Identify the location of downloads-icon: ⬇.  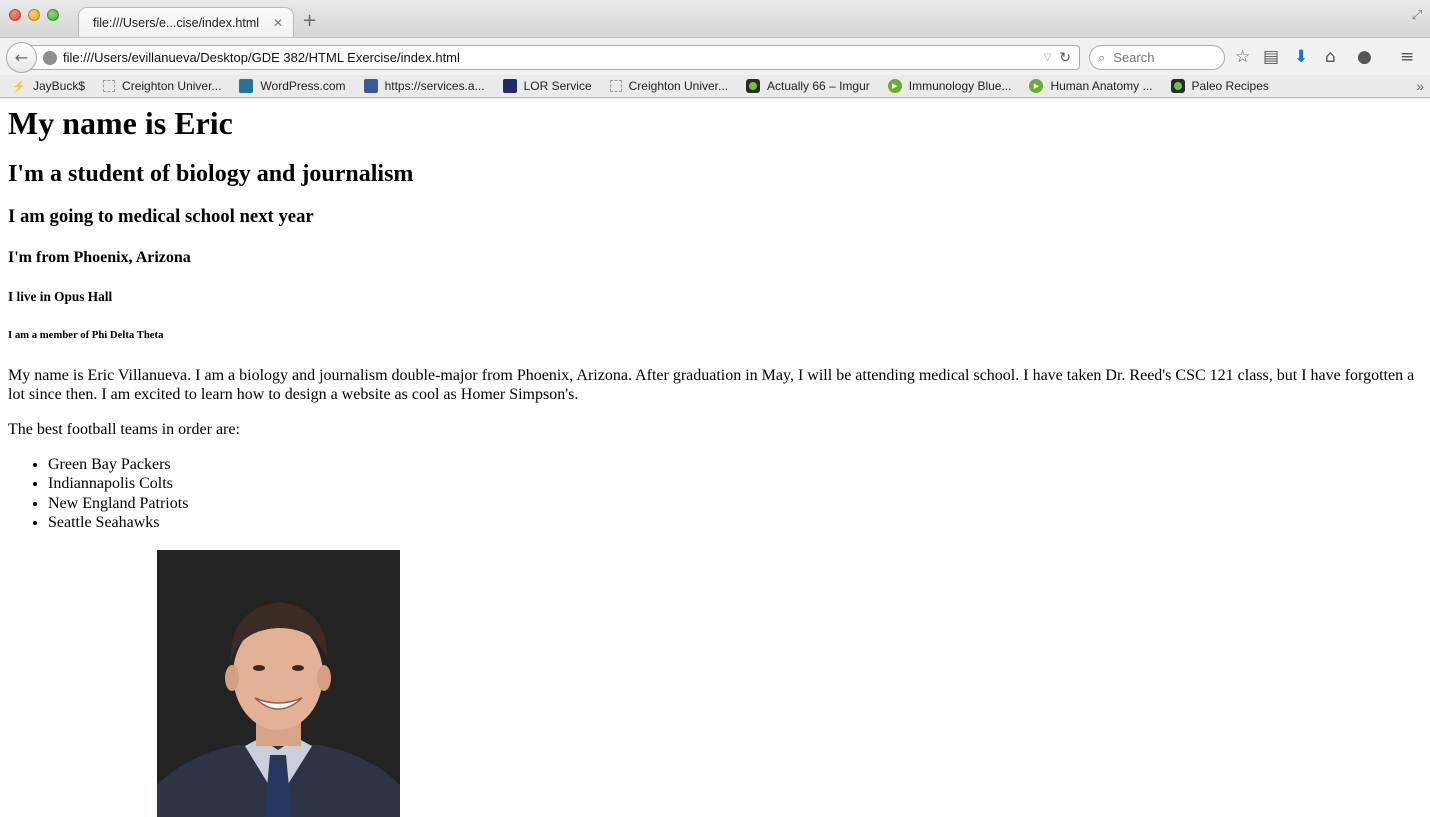
(1301, 57).